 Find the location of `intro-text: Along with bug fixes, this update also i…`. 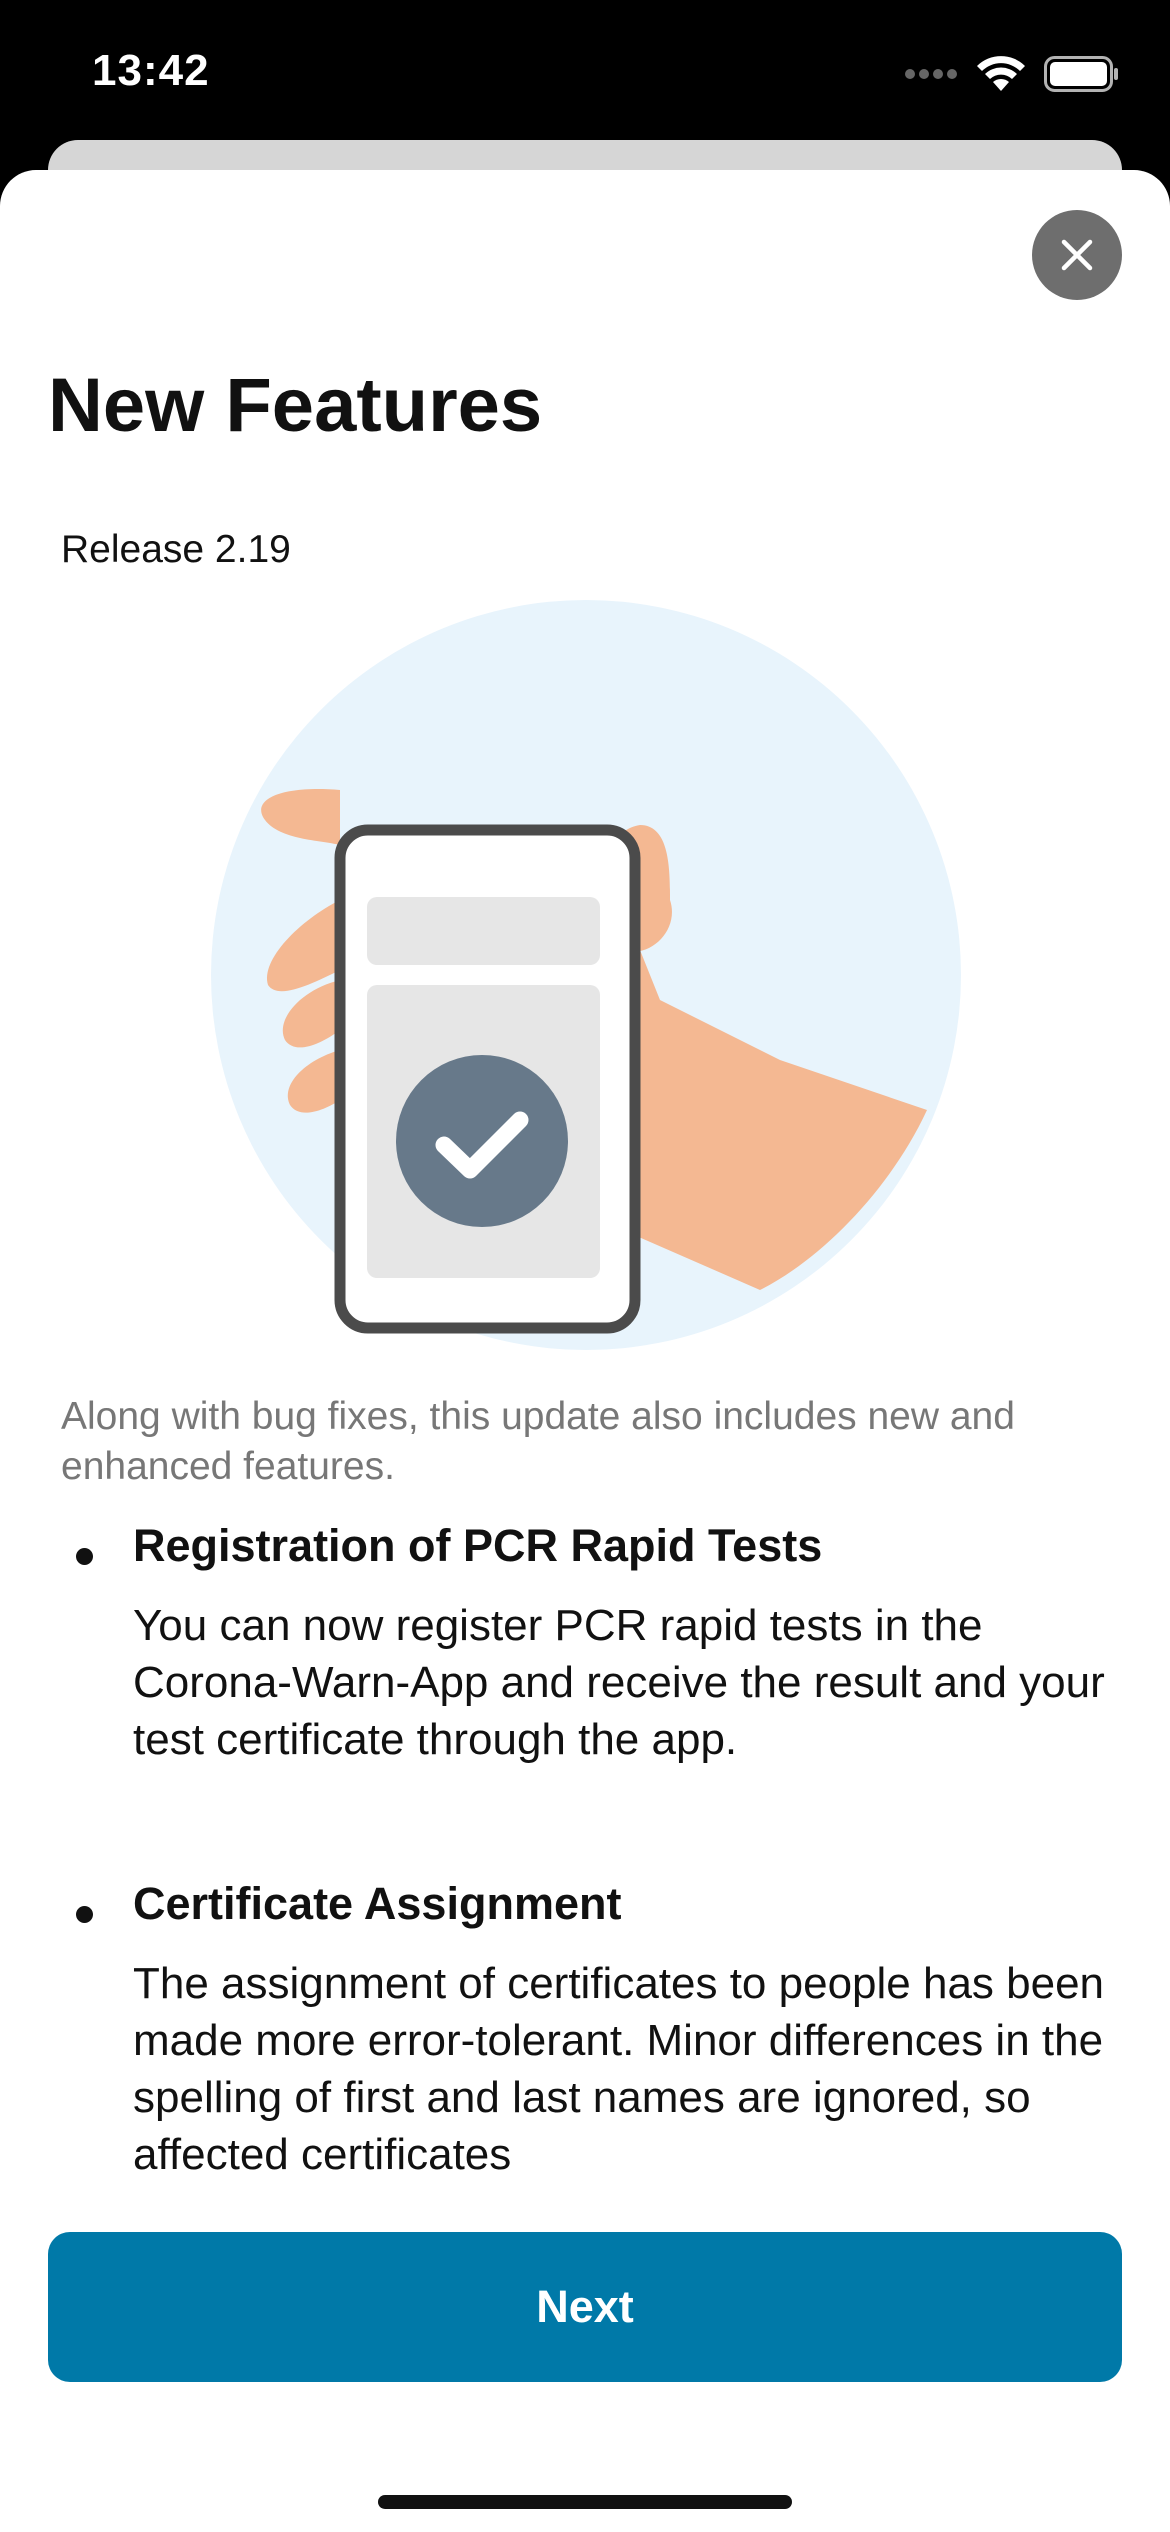

intro-text: Along with bug fixes, this update also i… is located at coordinates (538, 1441).